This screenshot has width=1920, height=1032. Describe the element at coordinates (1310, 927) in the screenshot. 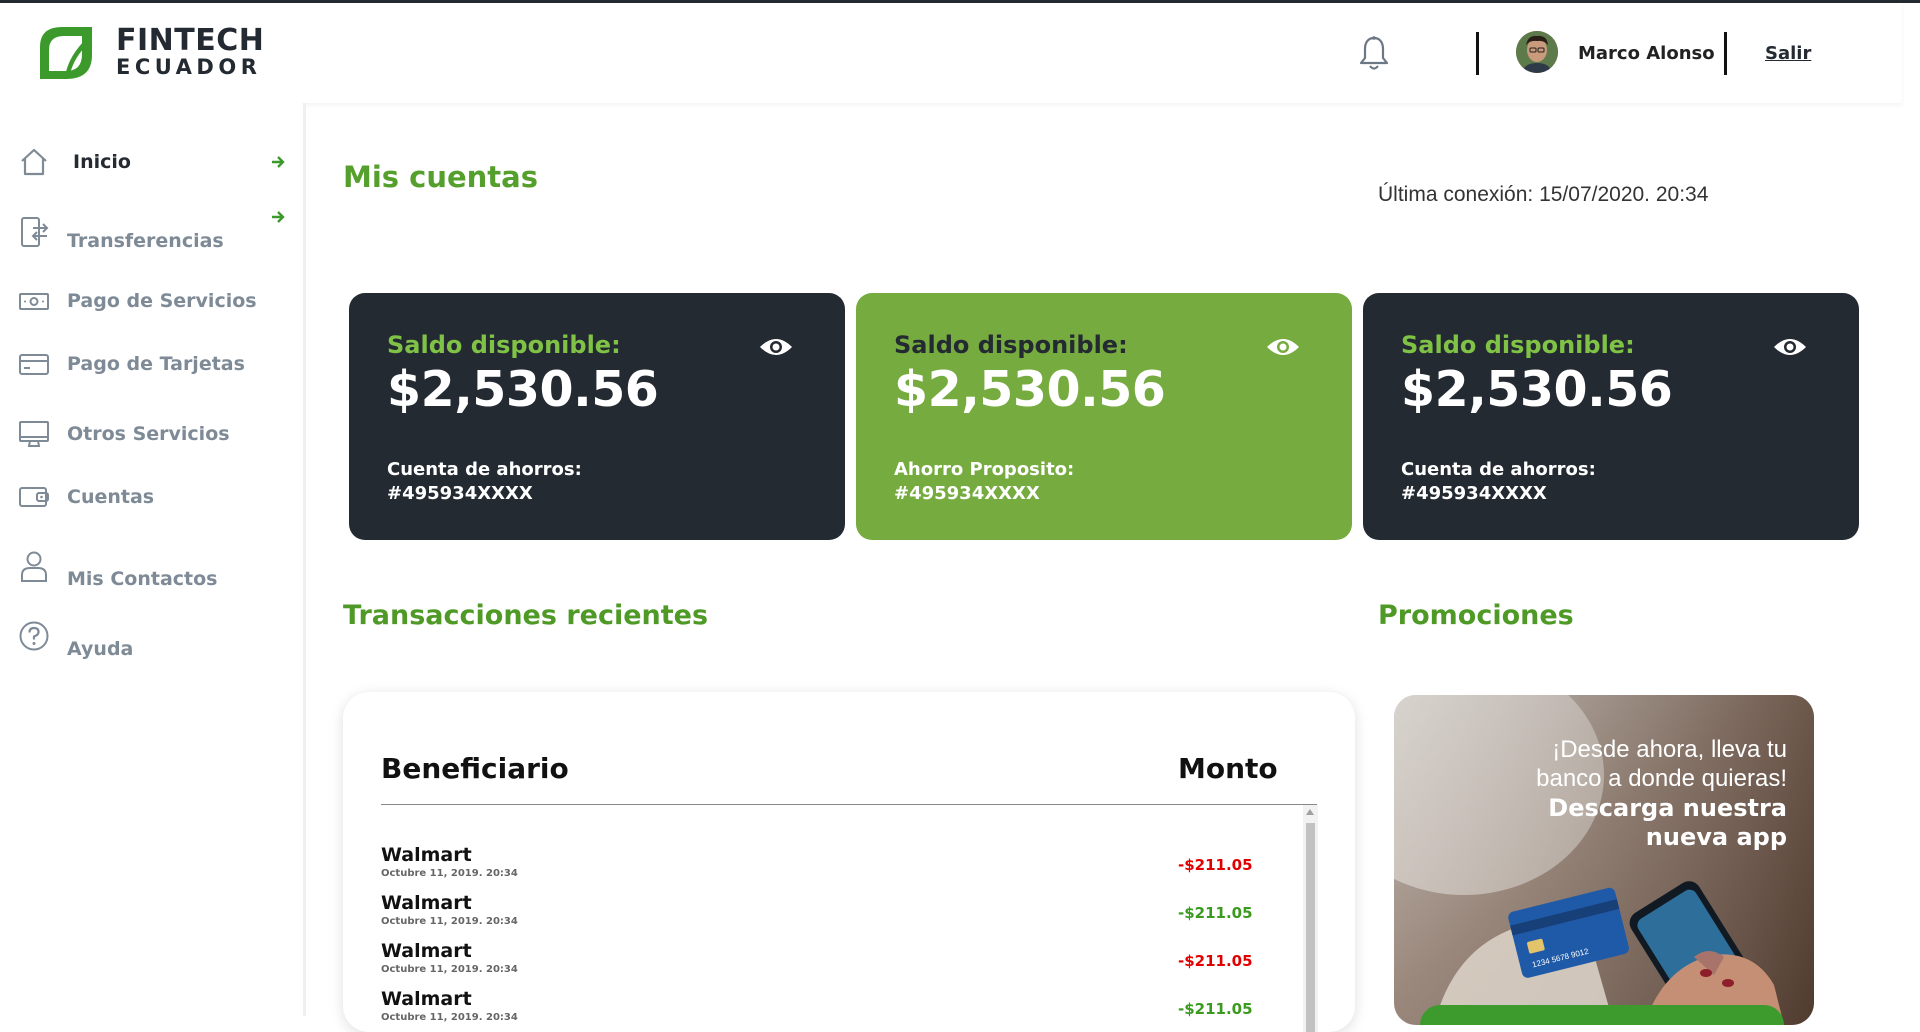

I see `scroll-thumb` at that location.